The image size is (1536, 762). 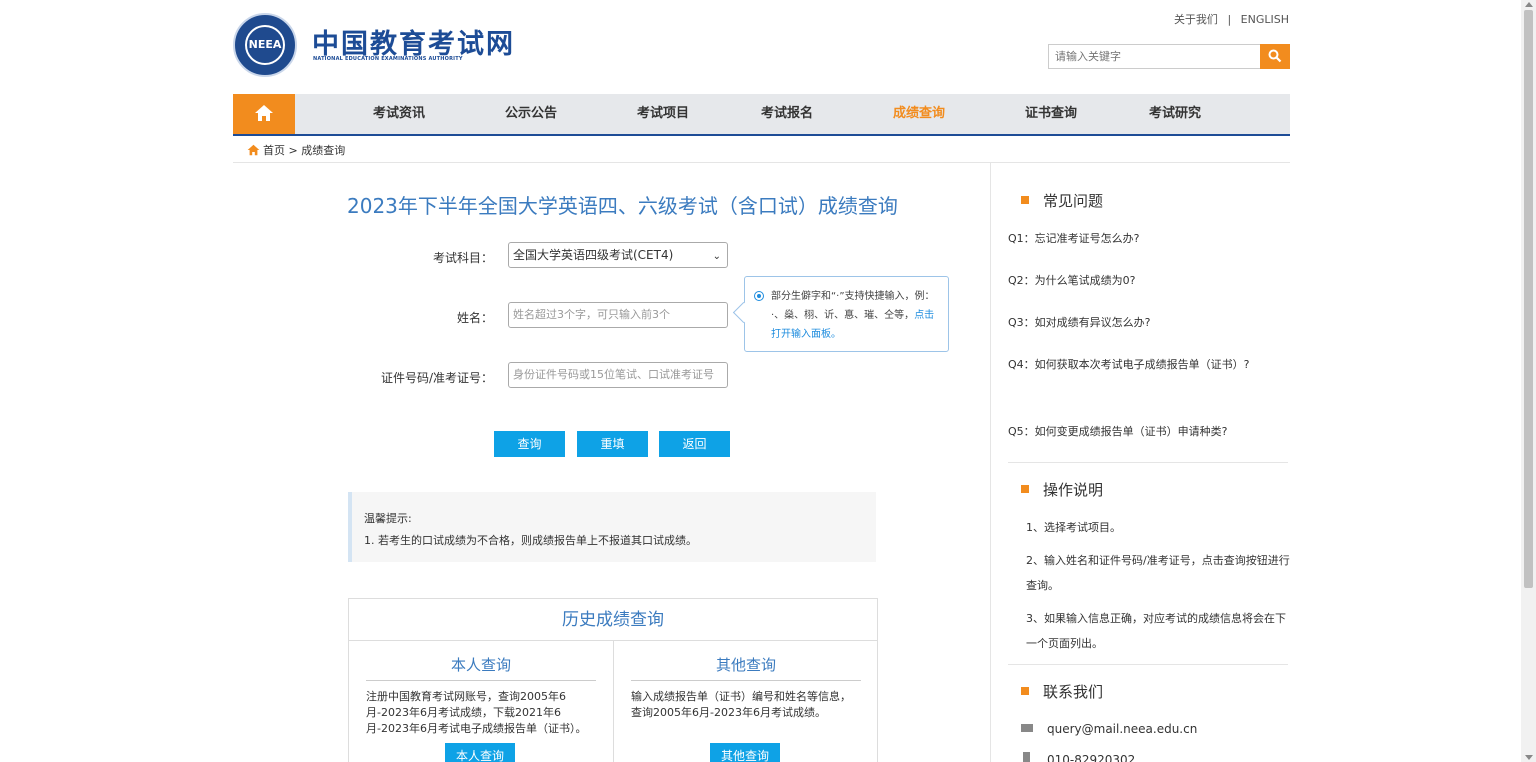 I want to click on query-button: 查询, so click(x=529, y=444).